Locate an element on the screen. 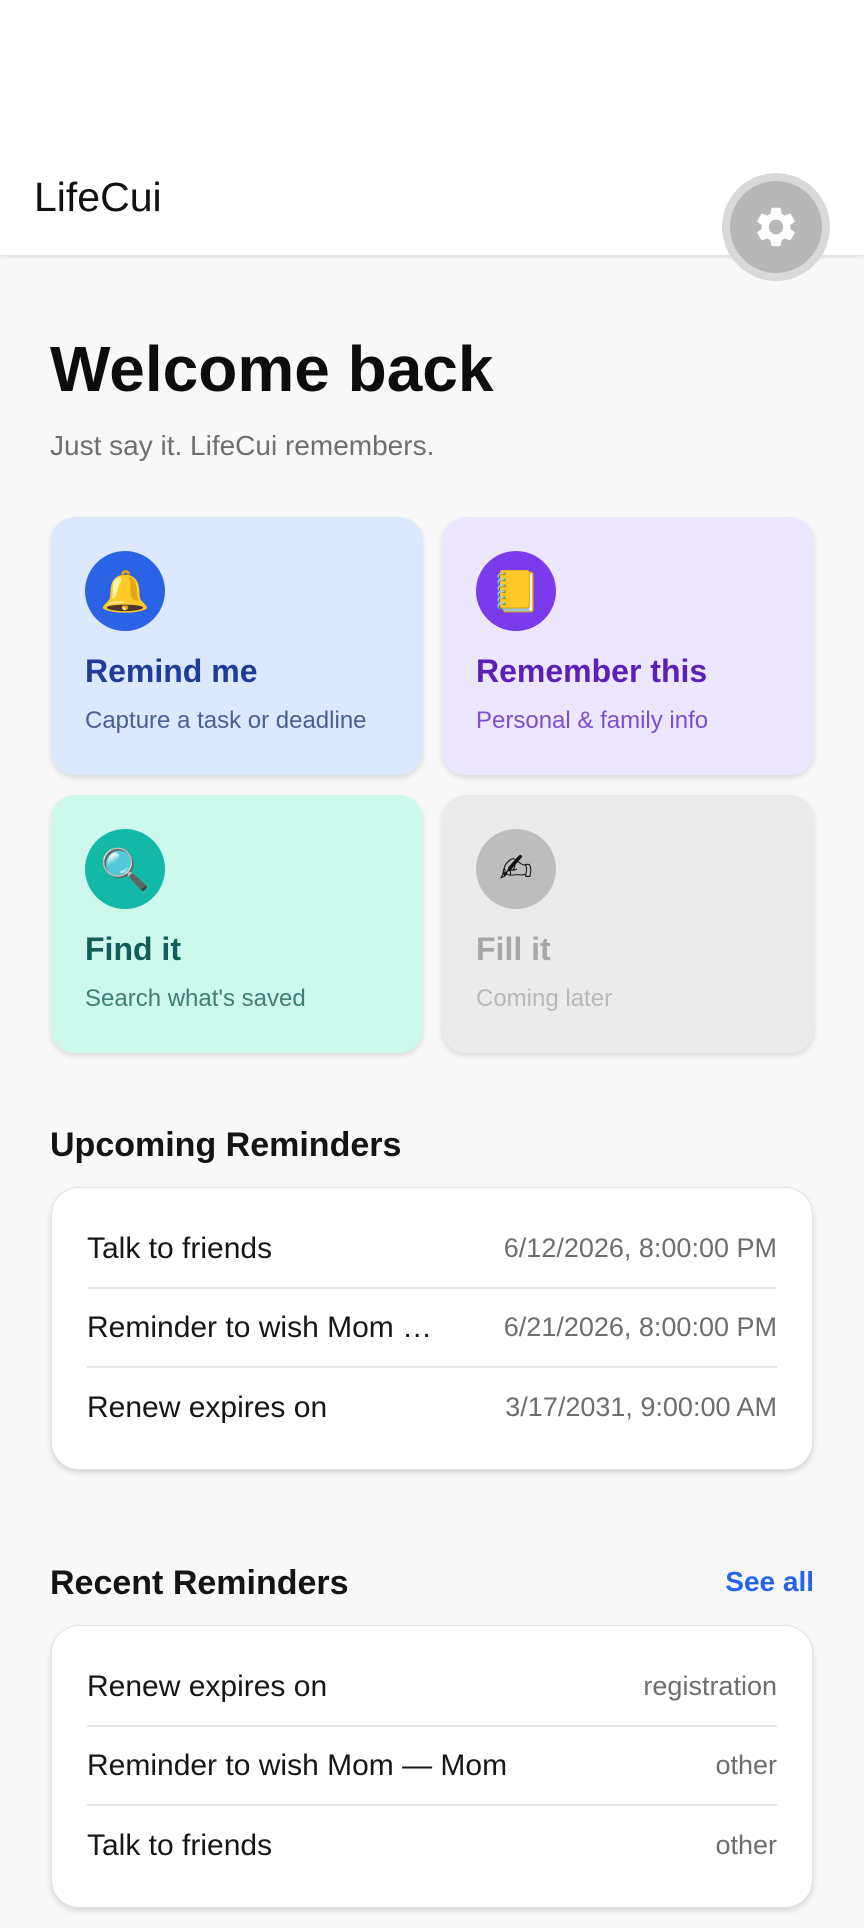  reminder-category: registration is located at coordinates (710, 1686).